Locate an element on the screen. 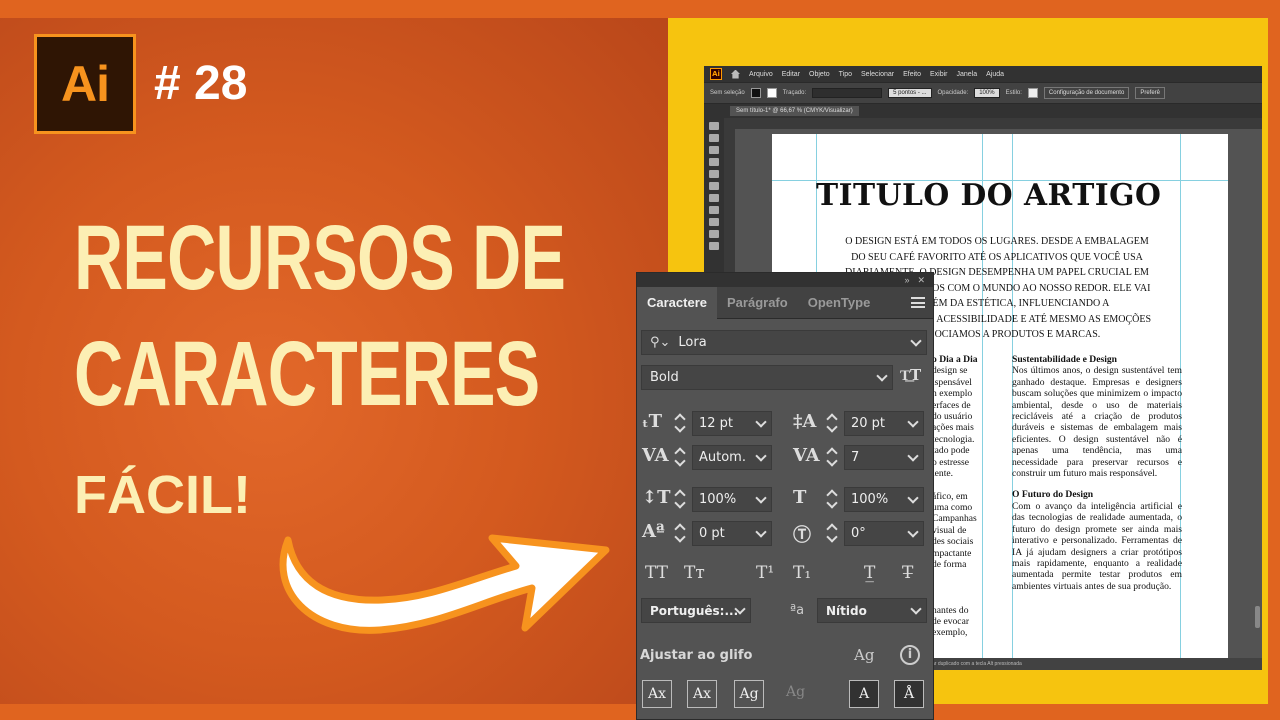 This screenshot has height=720, width=1280. font-size-field: 12 pt is located at coordinates (732, 423).